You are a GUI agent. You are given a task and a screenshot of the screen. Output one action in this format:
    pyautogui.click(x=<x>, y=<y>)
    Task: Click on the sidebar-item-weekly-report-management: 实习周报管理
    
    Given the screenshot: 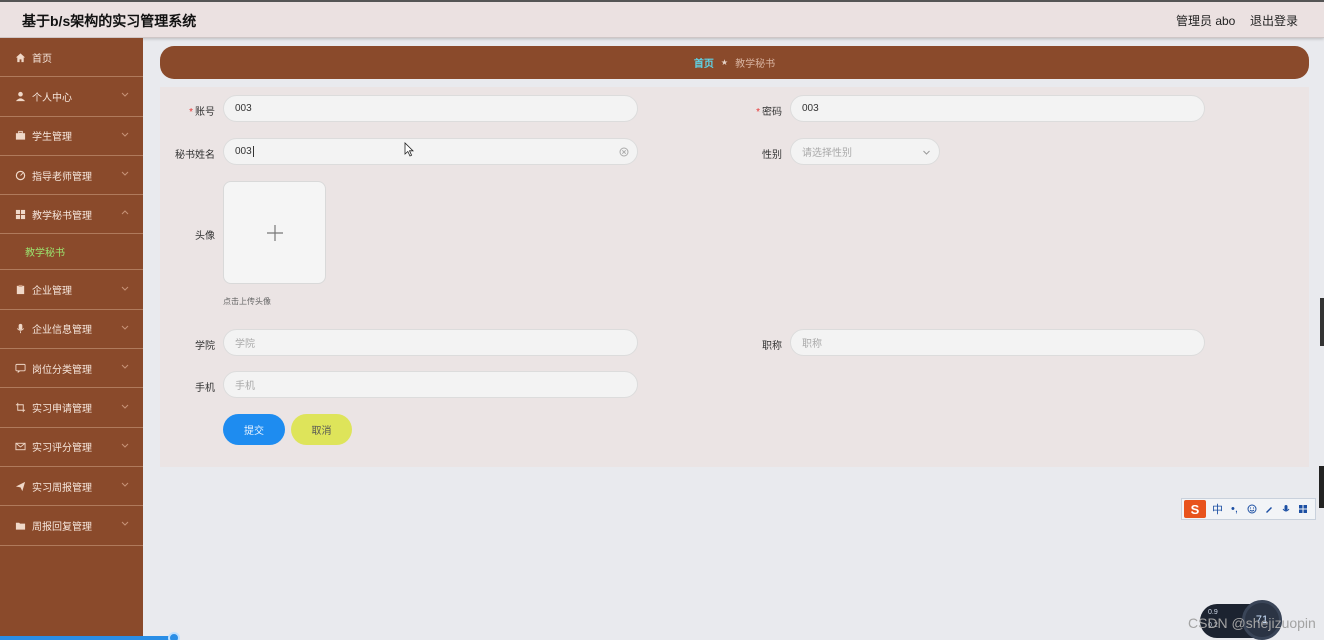 What is the action you would take?
    pyautogui.click(x=71, y=487)
    